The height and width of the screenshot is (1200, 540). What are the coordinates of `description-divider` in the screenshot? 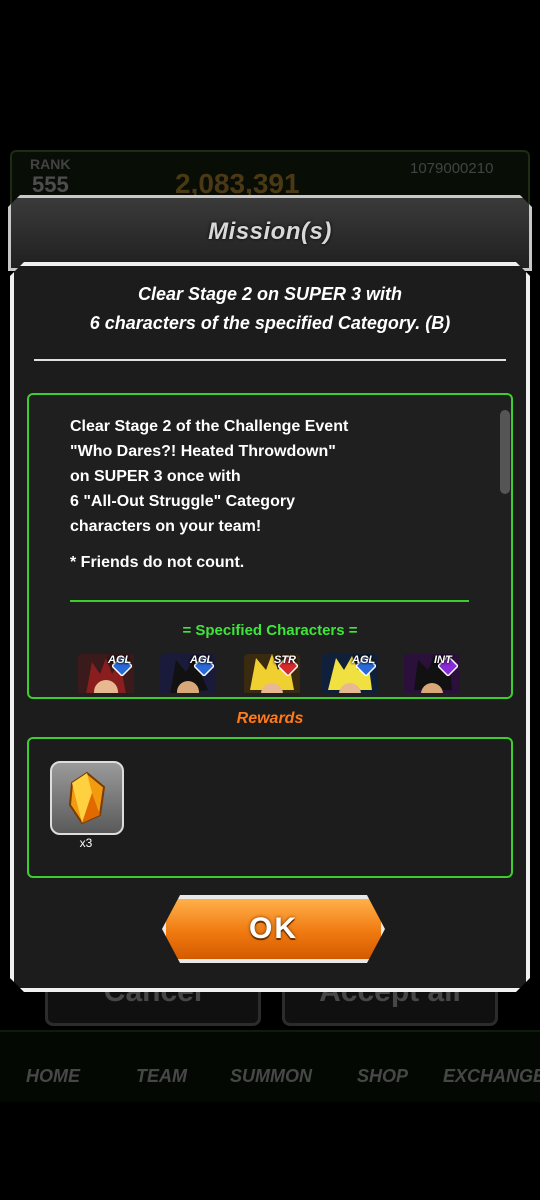 It's located at (269, 601).